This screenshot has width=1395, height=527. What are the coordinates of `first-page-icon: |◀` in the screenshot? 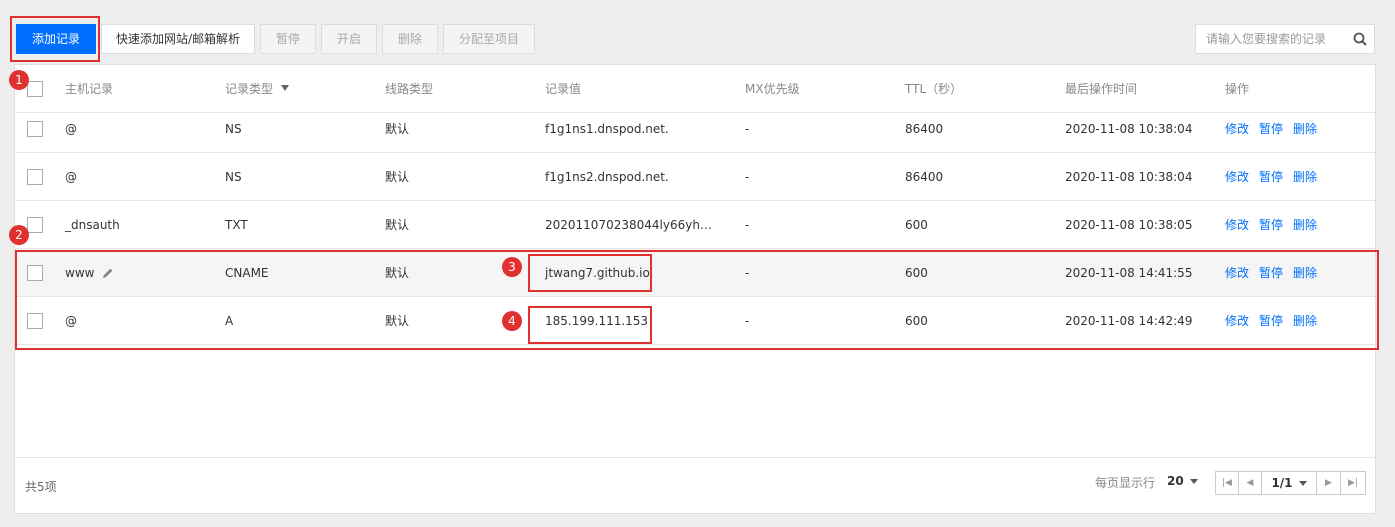 It's located at (1227, 483).